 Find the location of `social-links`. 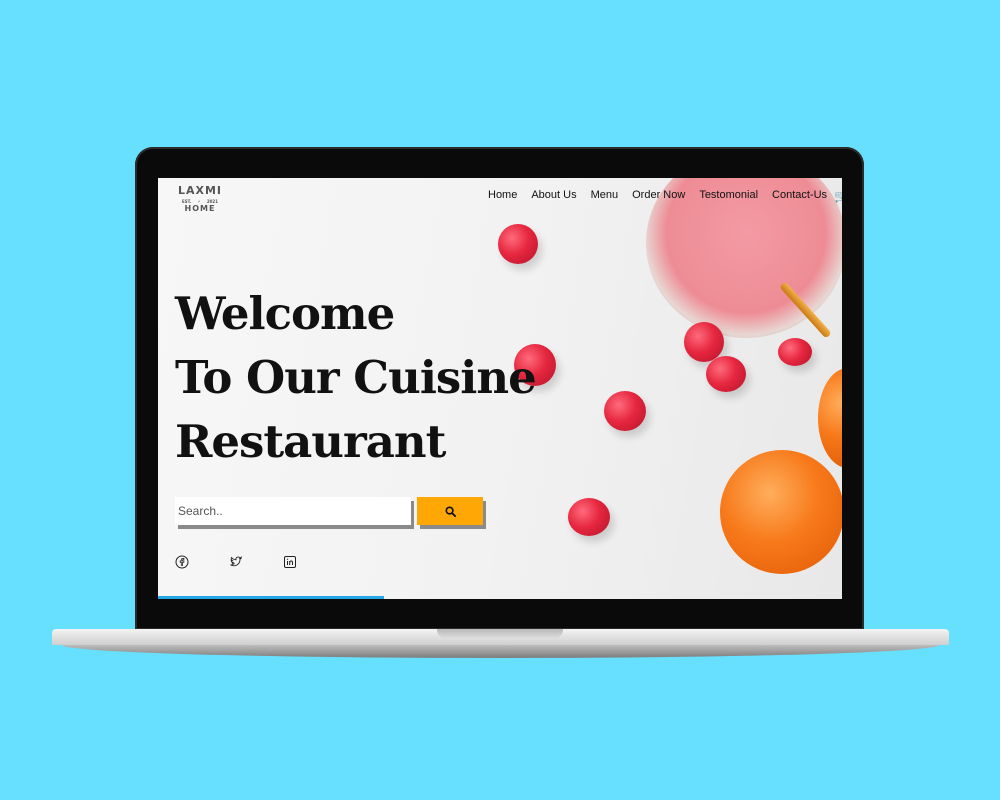

social-links is located at coordinates (236, 562).